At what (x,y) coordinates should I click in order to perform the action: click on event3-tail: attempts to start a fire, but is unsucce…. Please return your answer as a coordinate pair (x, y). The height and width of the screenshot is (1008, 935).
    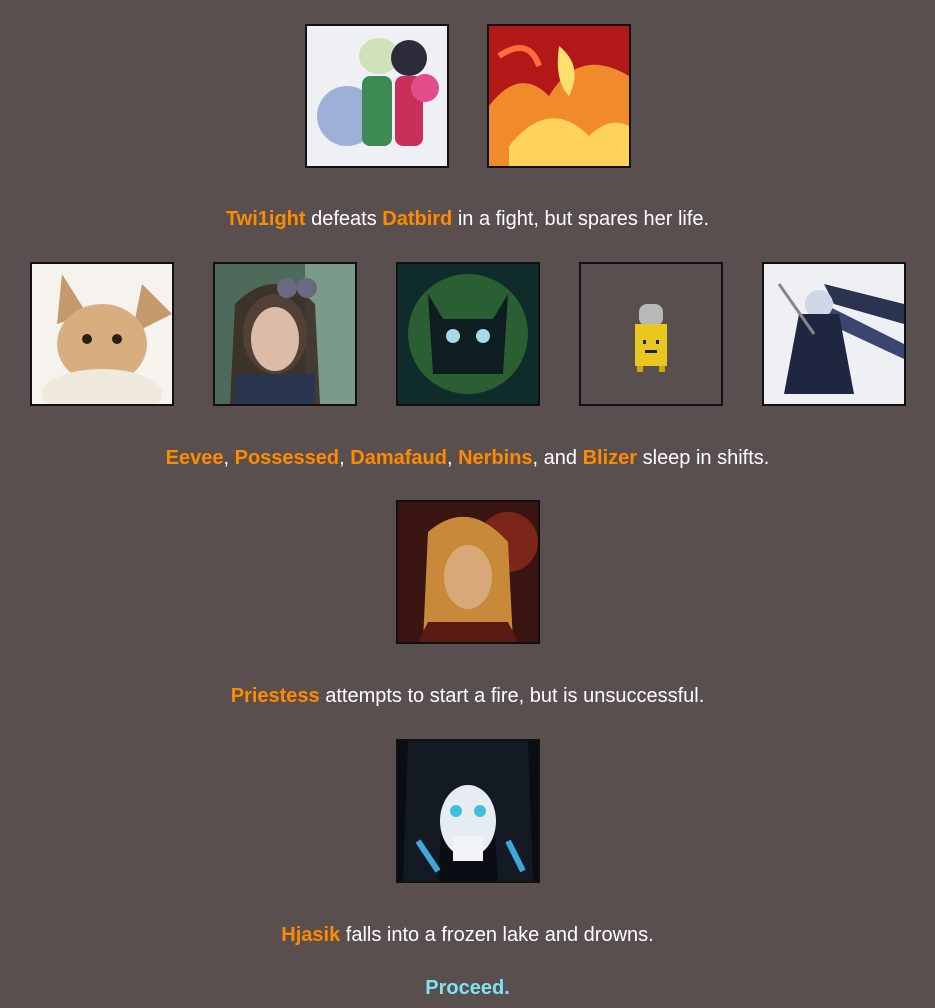
    Looking at the image, I should click on (512, 696).